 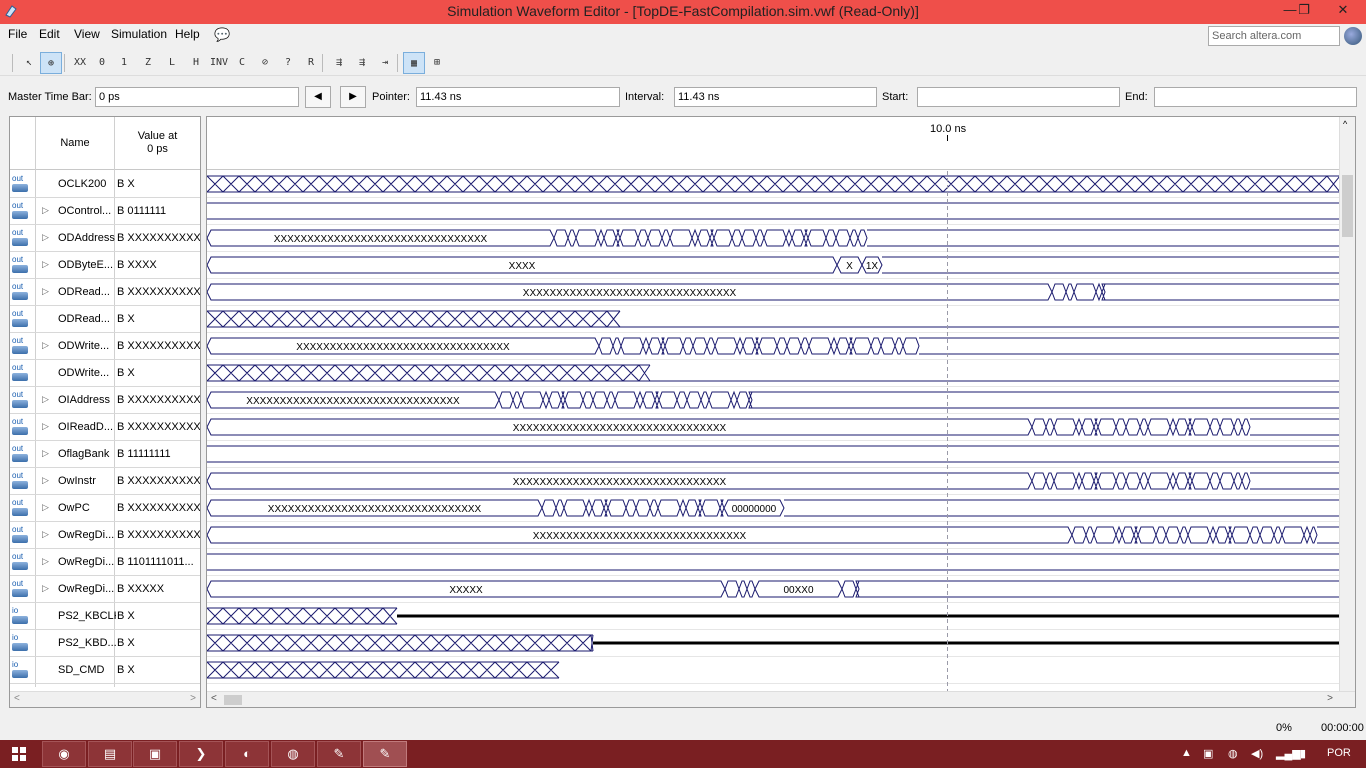 I want to click on signal-icon: ▂▄▆, so click(x=1288, y=753).